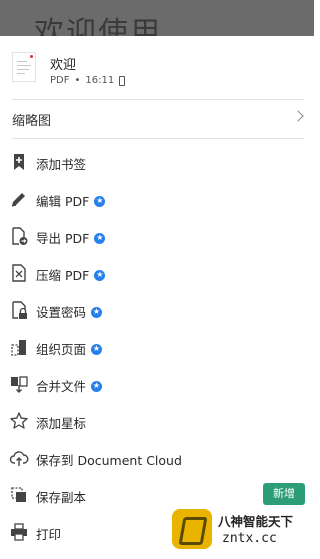 Image resolution: width=320 pixels, height=559 pixels. Describe the element at coordinates (157, 384) in the screenshot. I see `menu-item-combine-files: 合并文件` at that location.